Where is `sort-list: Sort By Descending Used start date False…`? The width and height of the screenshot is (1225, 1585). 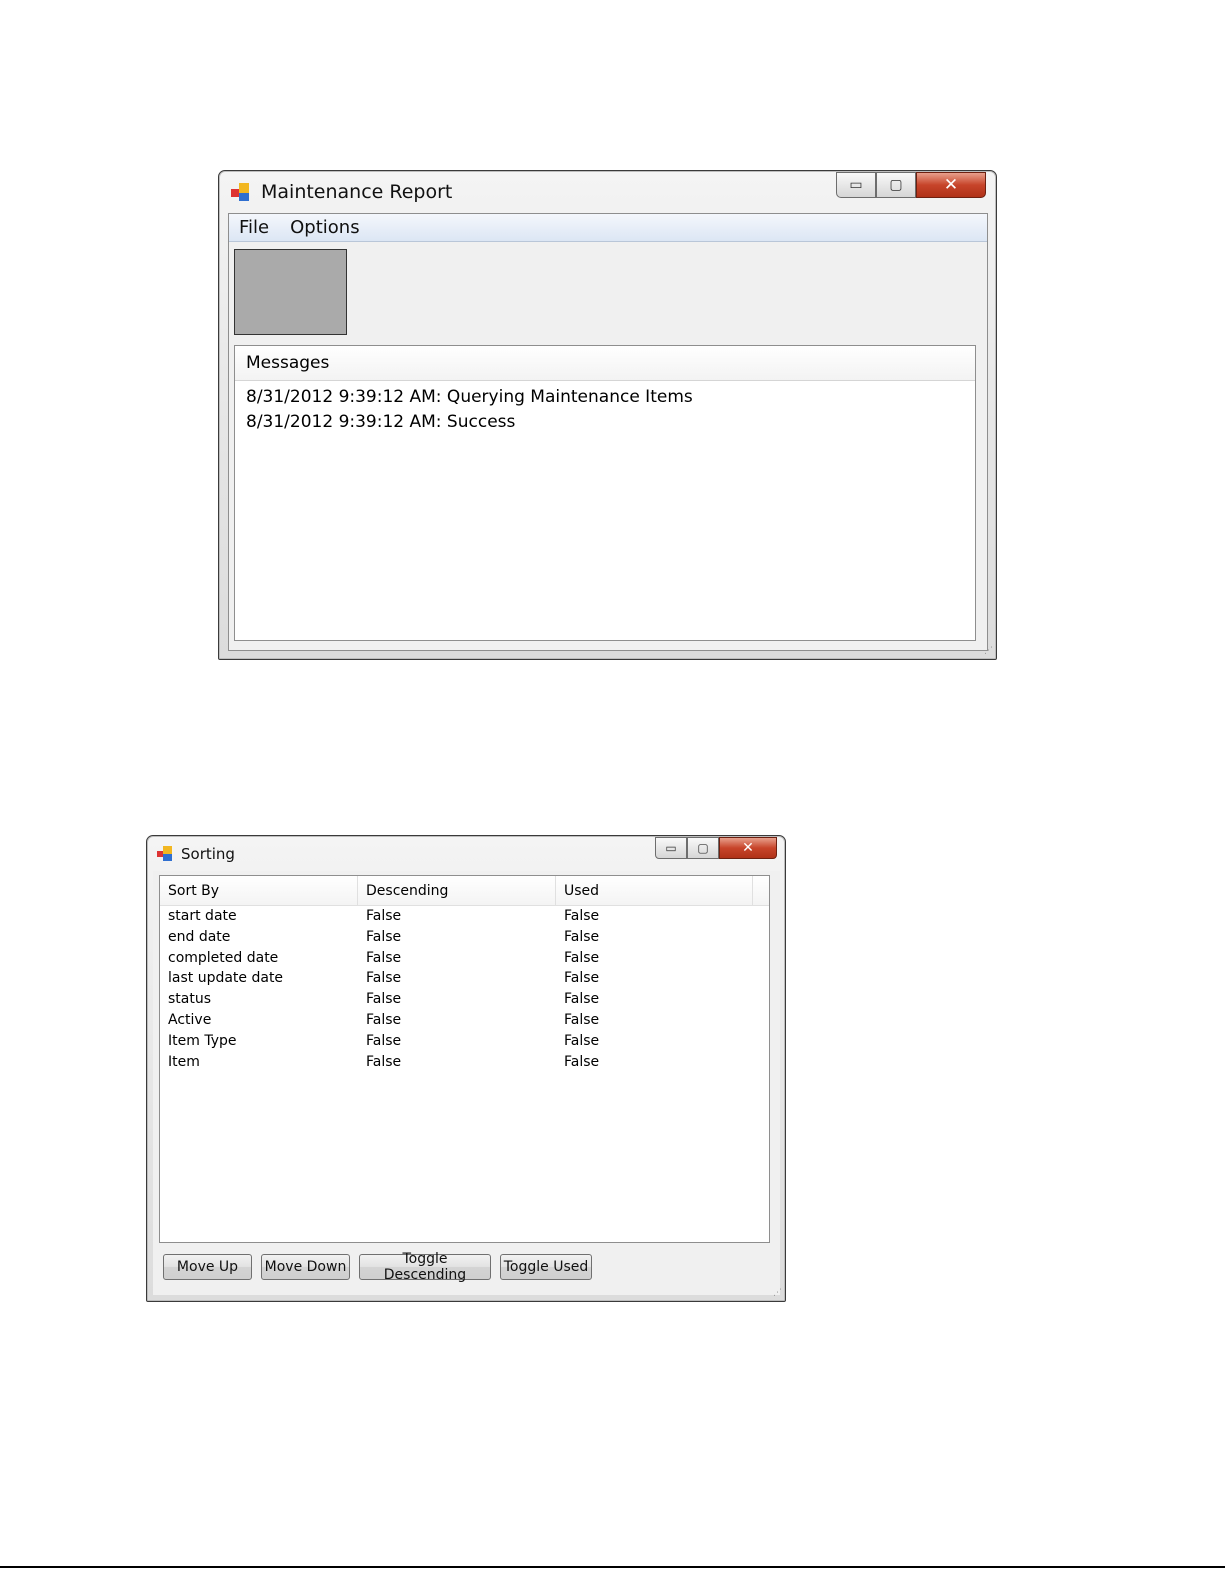 sort-list: Sort By Descending Used start date False… is located at coordinates (464, 1059).